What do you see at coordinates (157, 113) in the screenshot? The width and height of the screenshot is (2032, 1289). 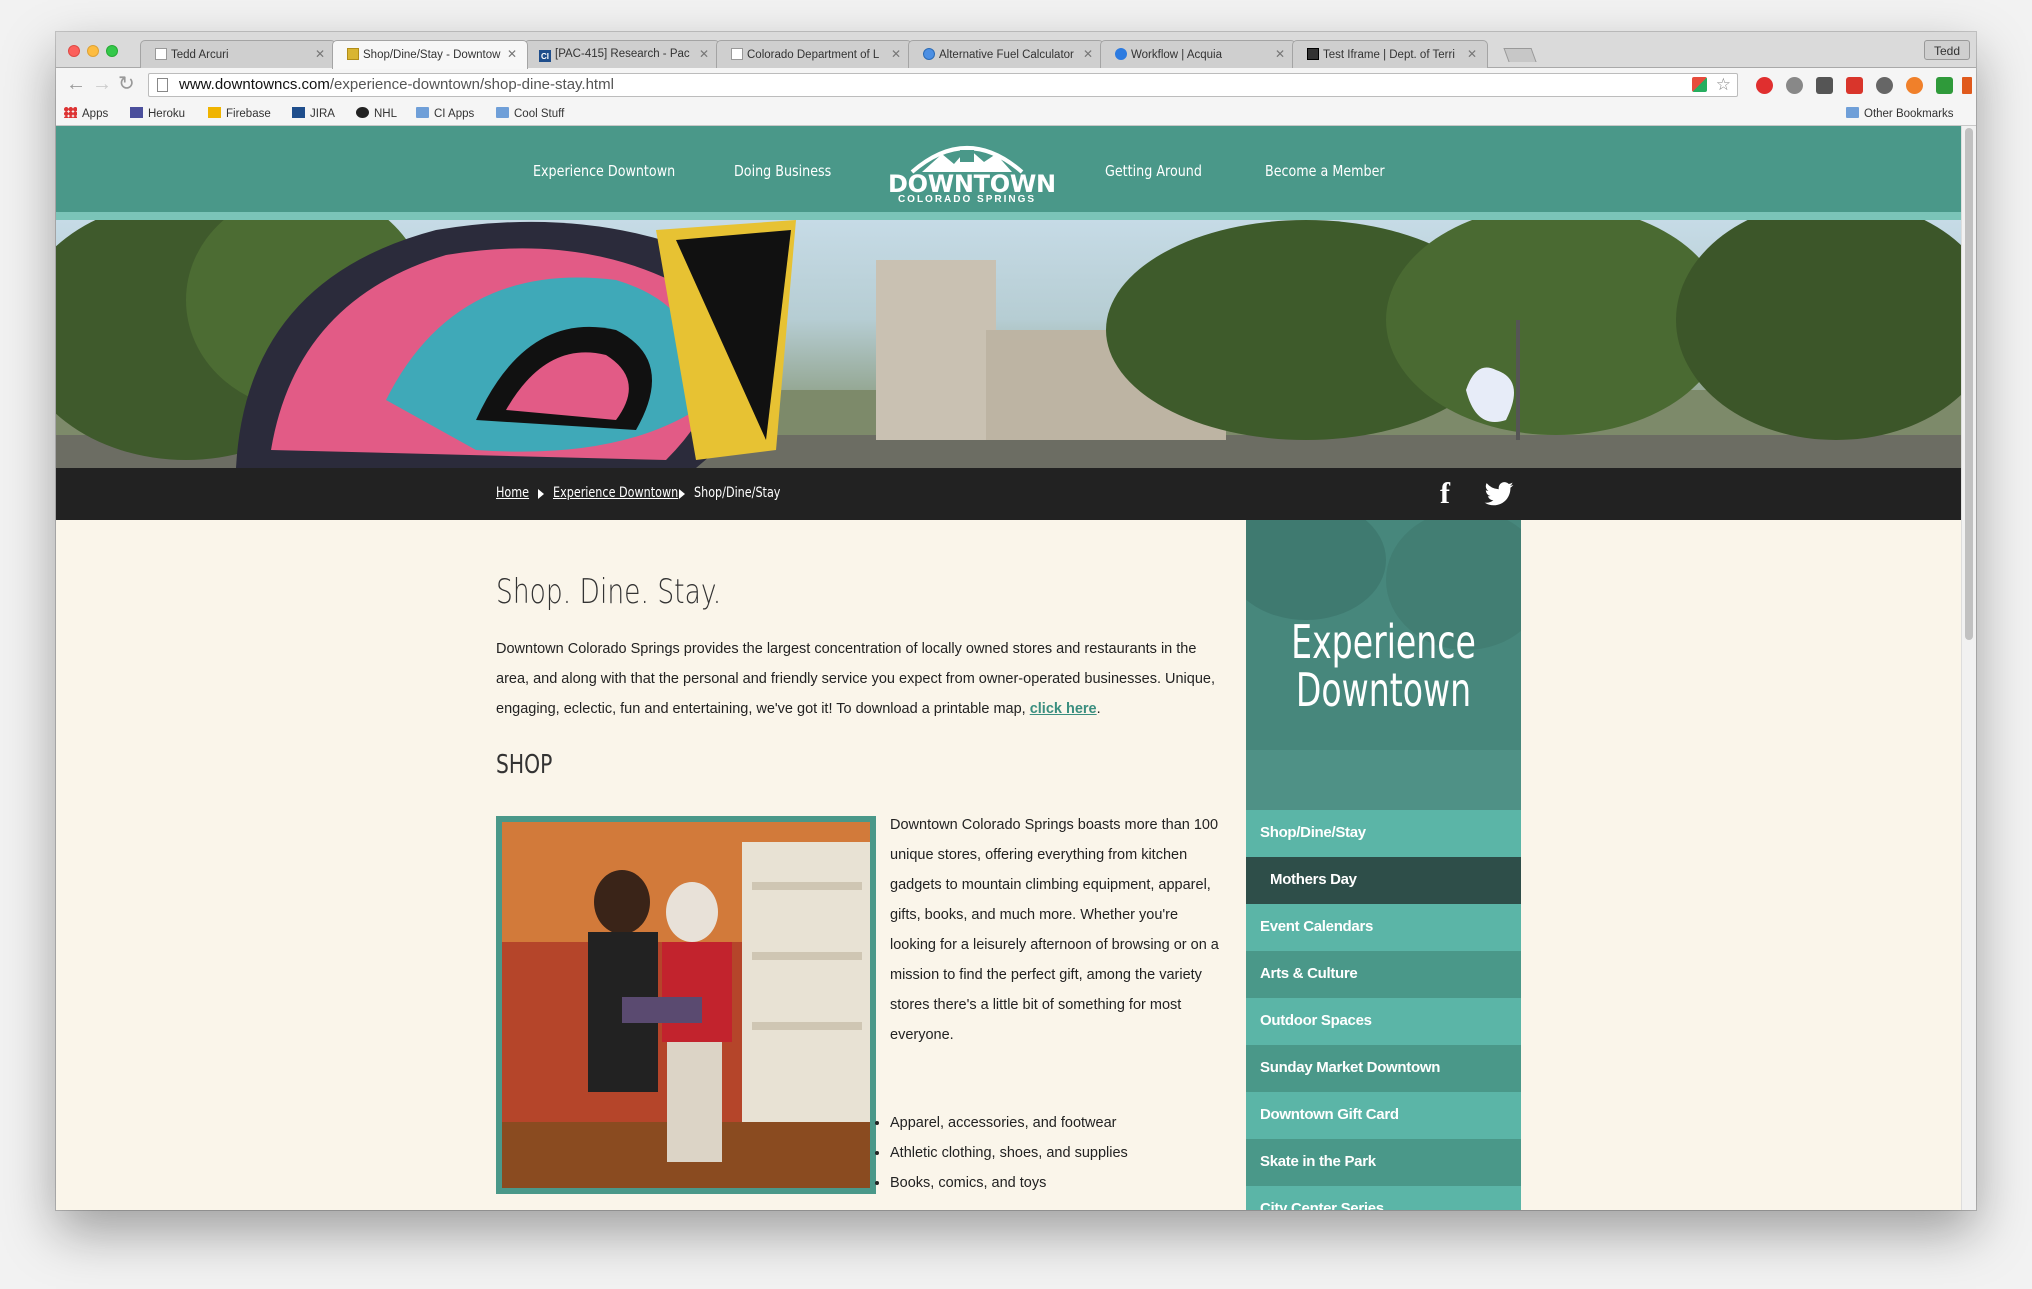 I see `bookmark-heroku: Heroku` at bounding box center [157, 113].